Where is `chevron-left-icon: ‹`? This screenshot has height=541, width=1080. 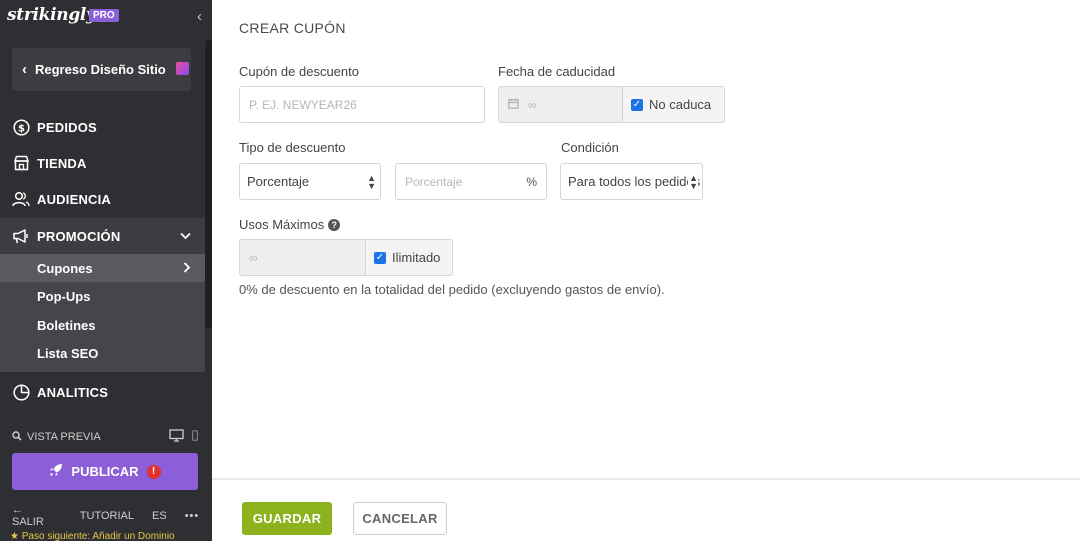
chevron-left-icon: ‹ is located at coordinates (24, 69).